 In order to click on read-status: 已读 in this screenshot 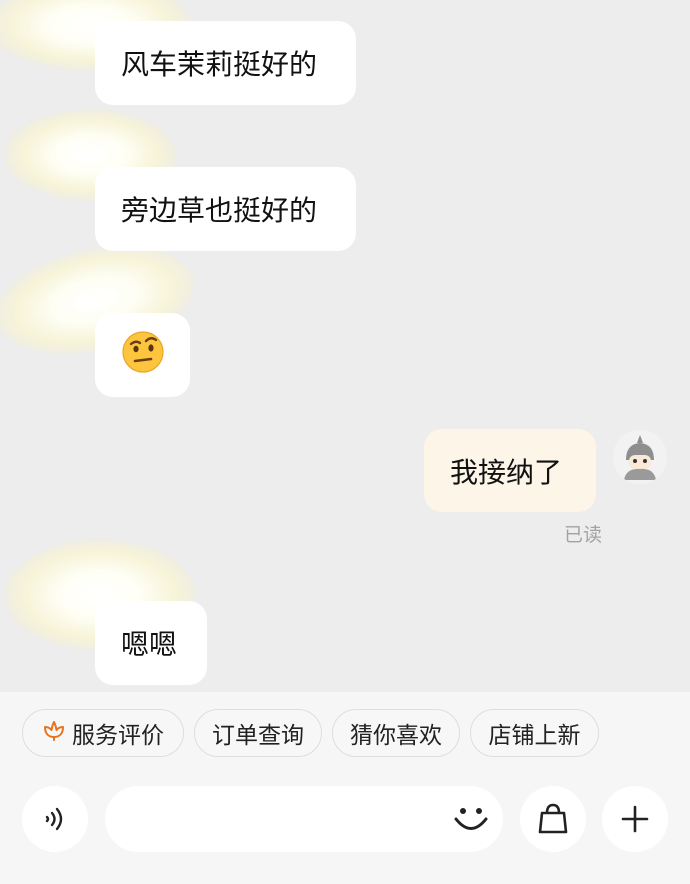, I will do `click(583, 535)`.